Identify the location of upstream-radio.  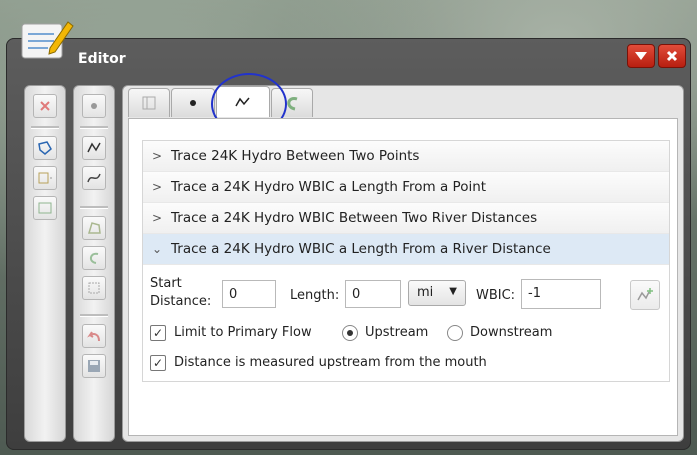
(350, 333).